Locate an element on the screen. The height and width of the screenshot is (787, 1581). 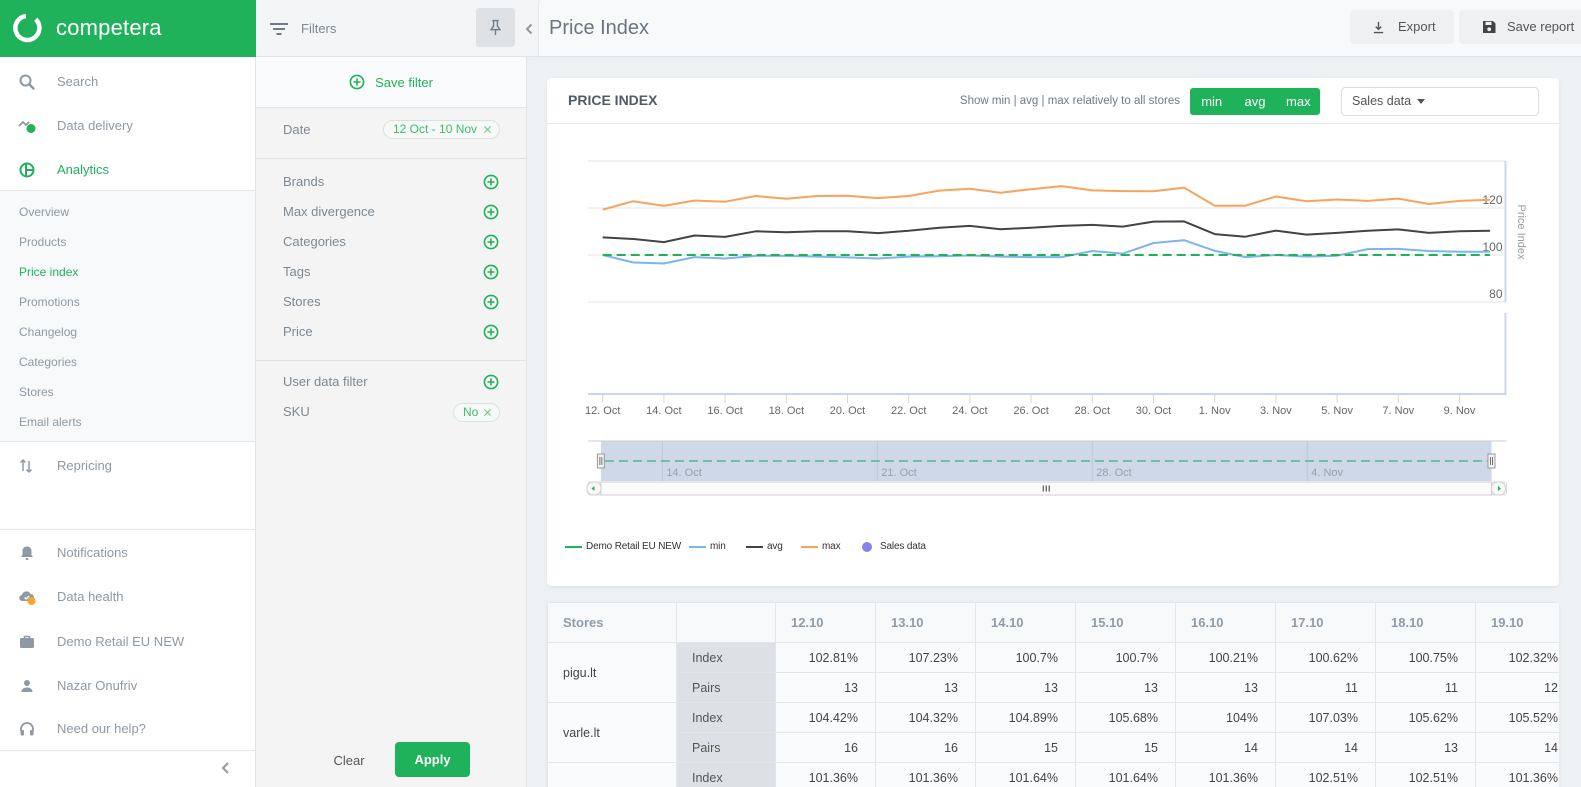
sidebar-item-user: Nazar Onufriv is located at coordinates (127, 686).